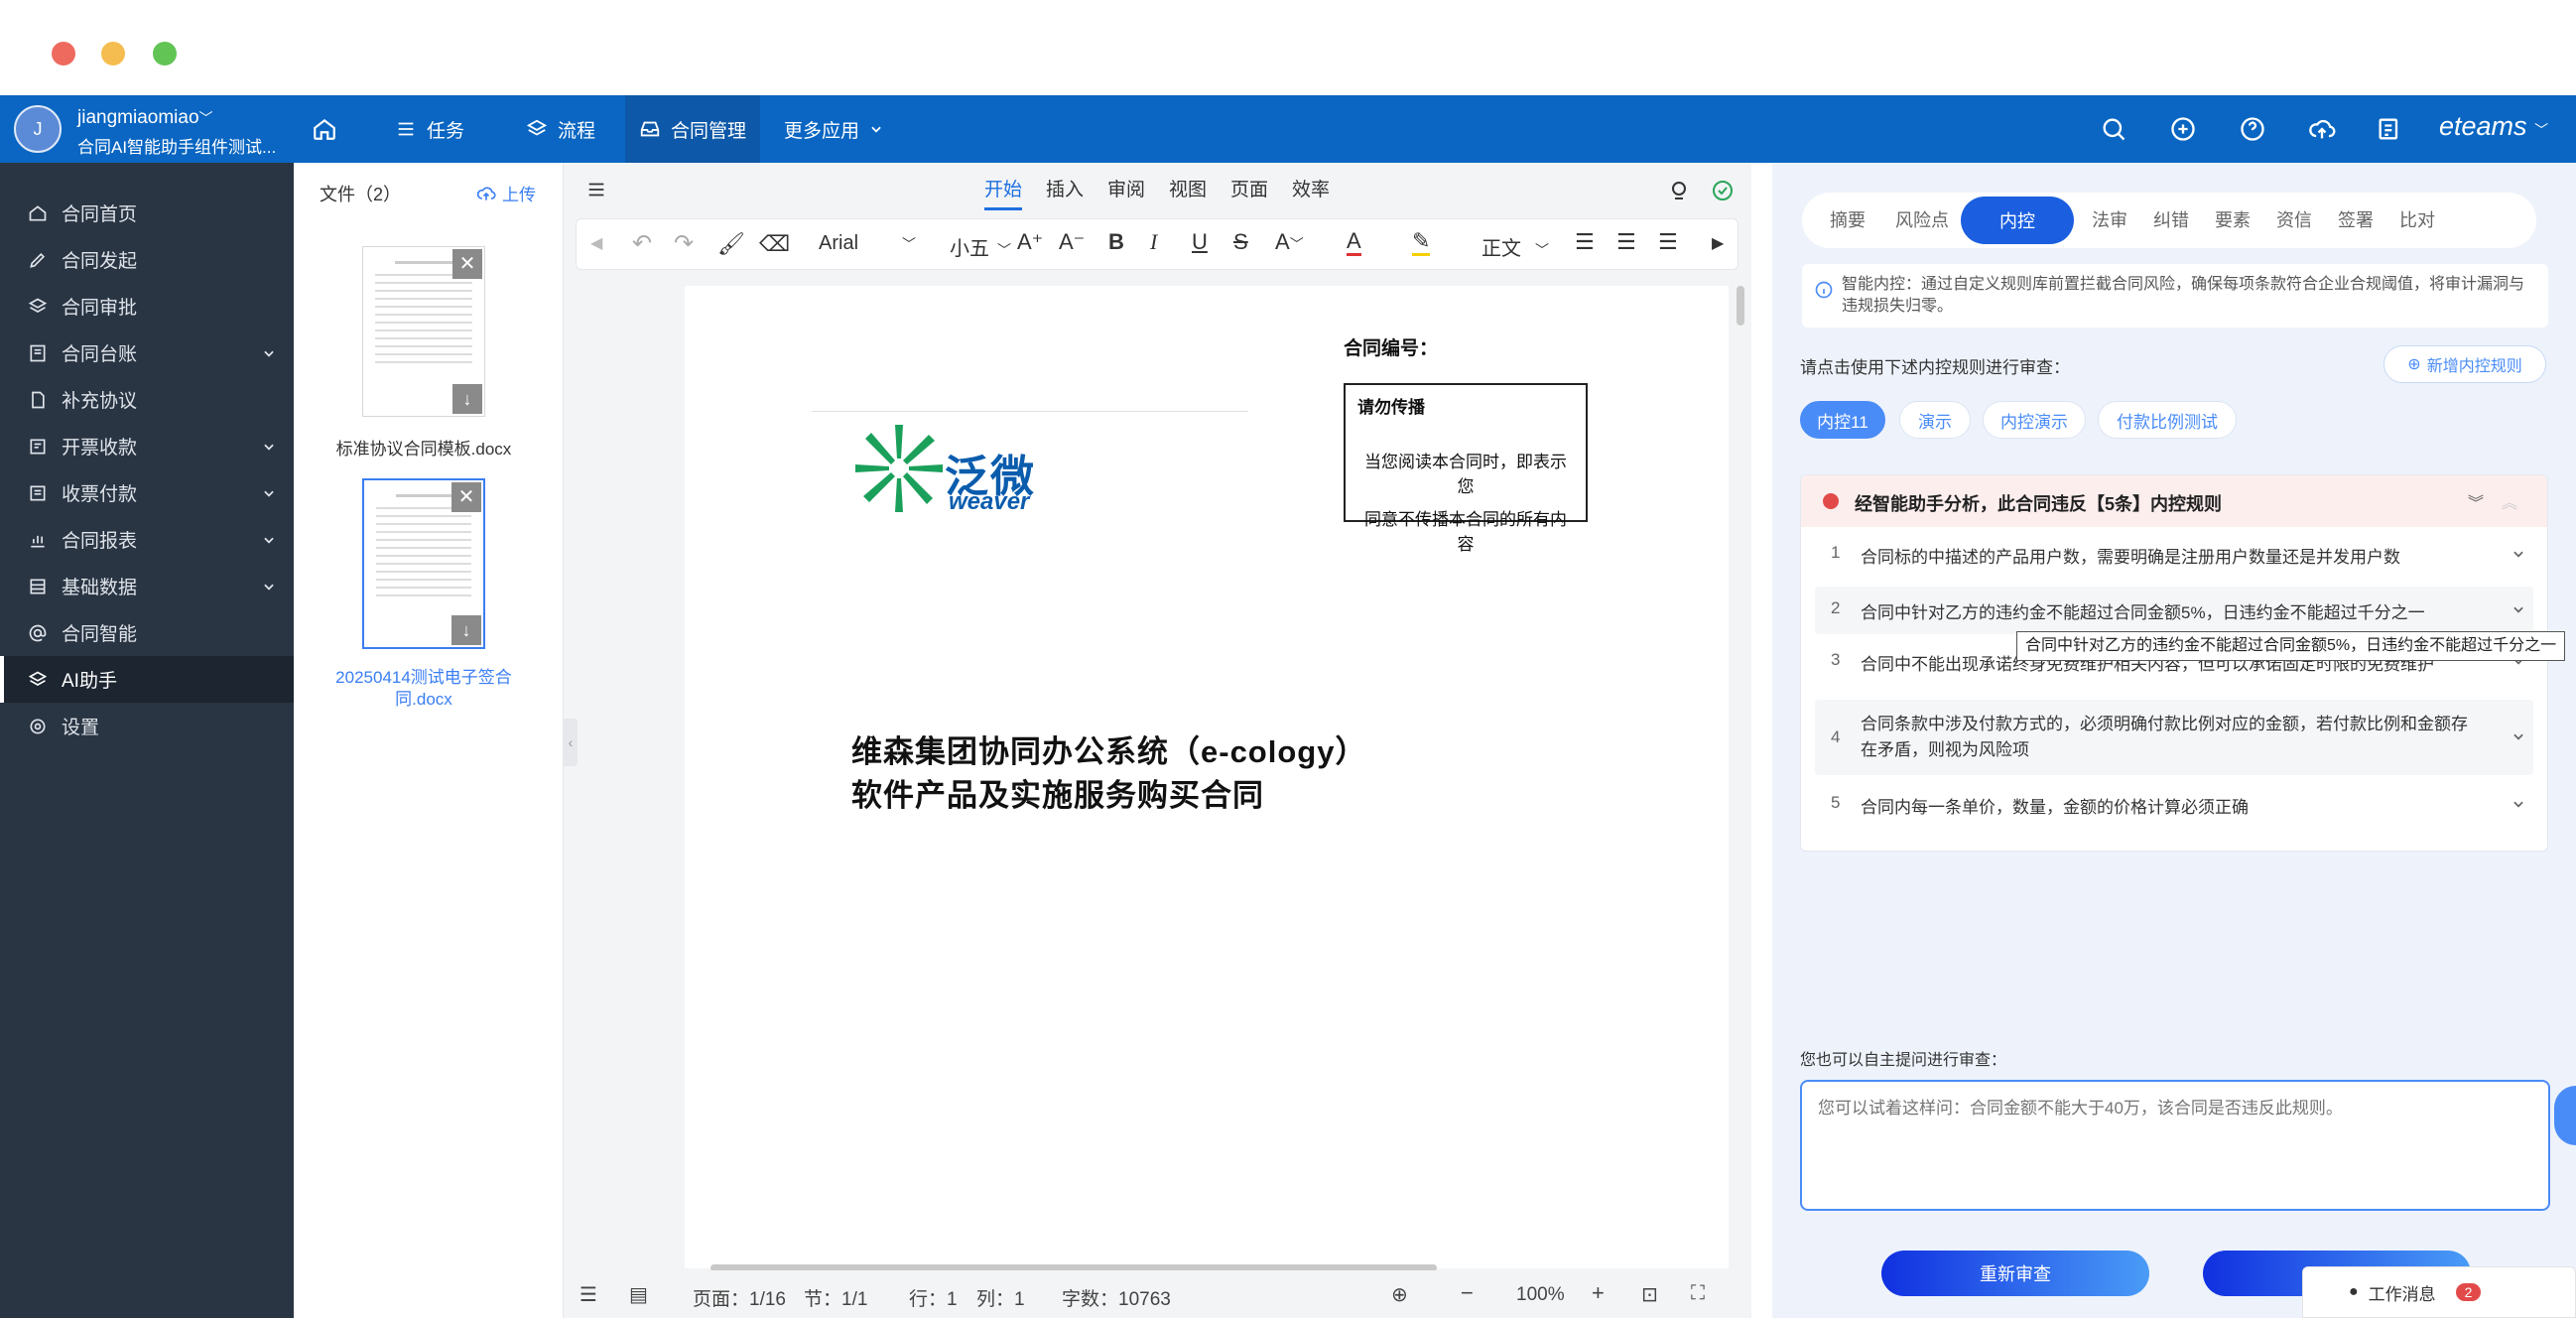 The image size is (2576, 1318). What do you see at coordinates (1249, 188) in the screenshot?
I see `tab-page: 页面` at bounding box center [1249, 188].